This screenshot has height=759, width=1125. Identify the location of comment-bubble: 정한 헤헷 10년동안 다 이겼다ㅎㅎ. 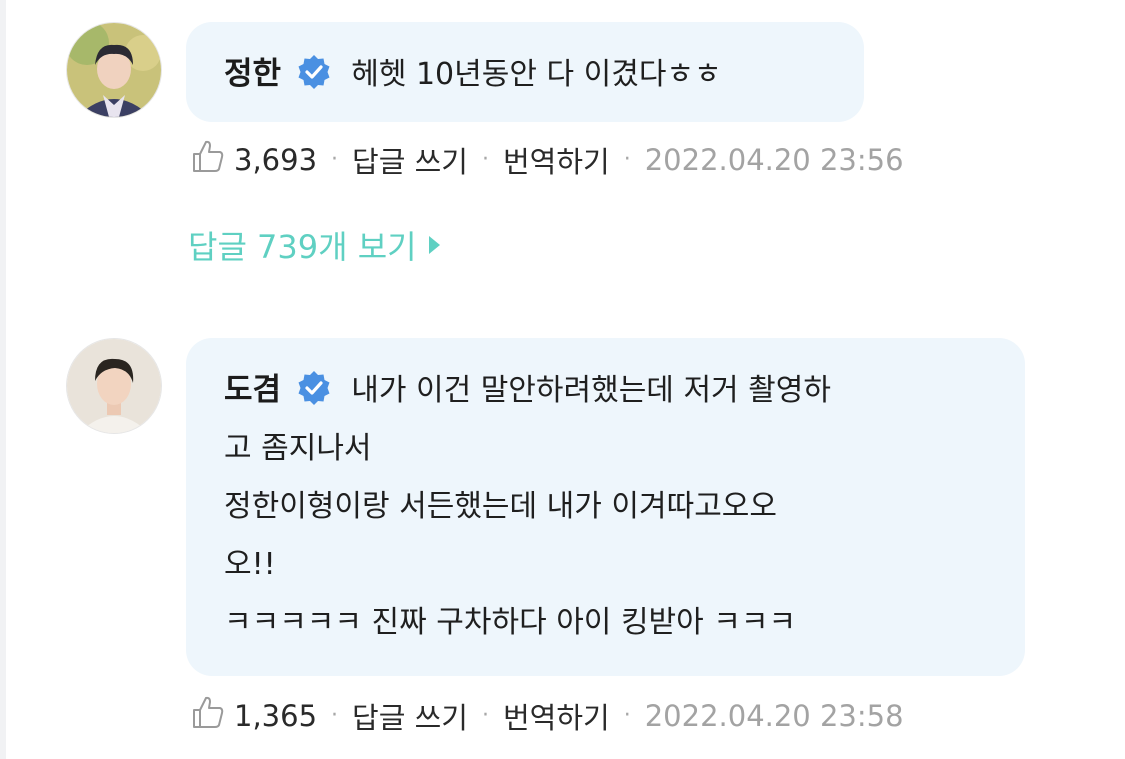
(525, 72).